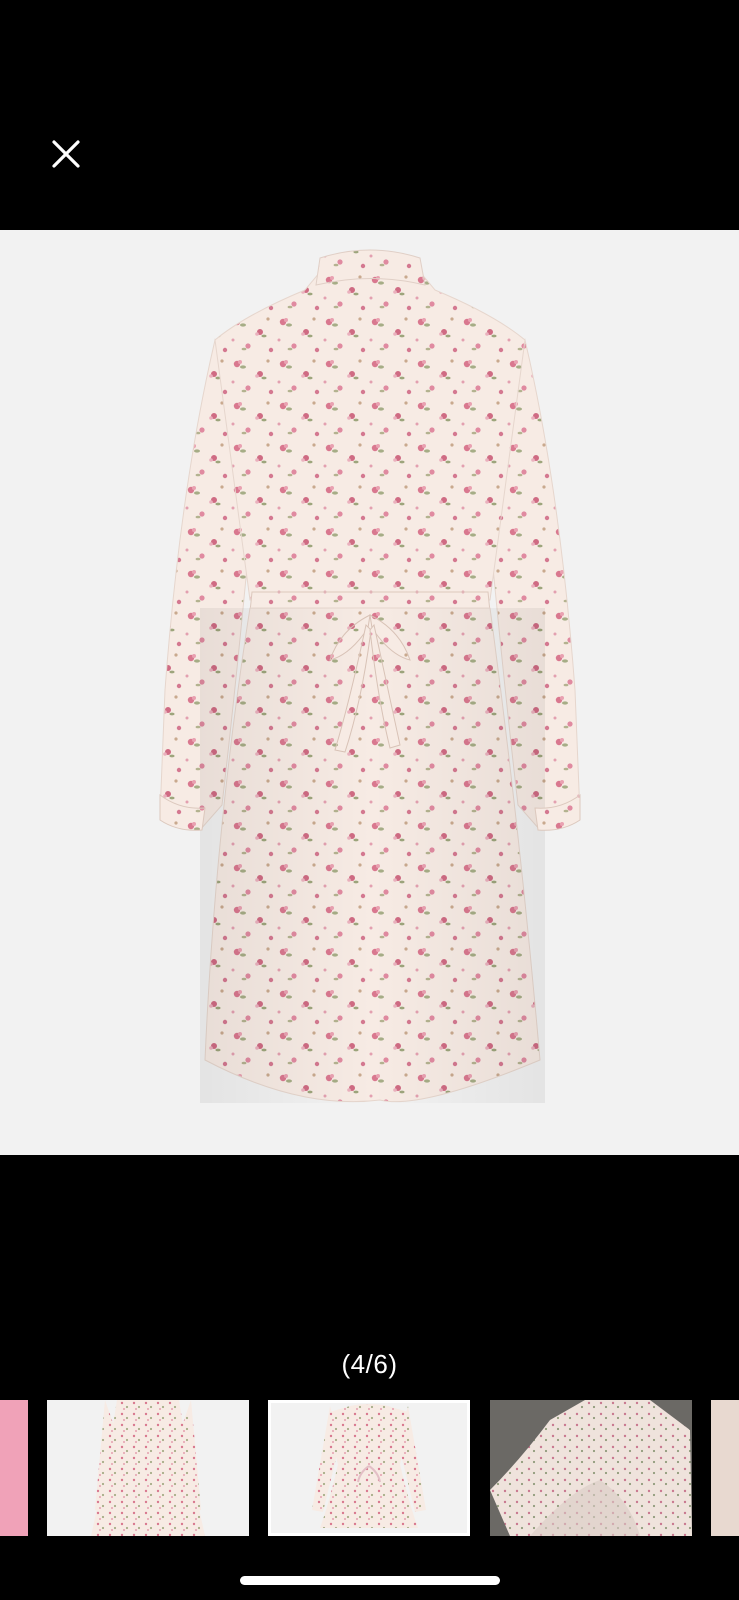 The height and width of the screenshot is (1600, 739). Describe the element at coordinates (369, 1364) in the screenshot. I see `image-counter: (4/6)` at that location.